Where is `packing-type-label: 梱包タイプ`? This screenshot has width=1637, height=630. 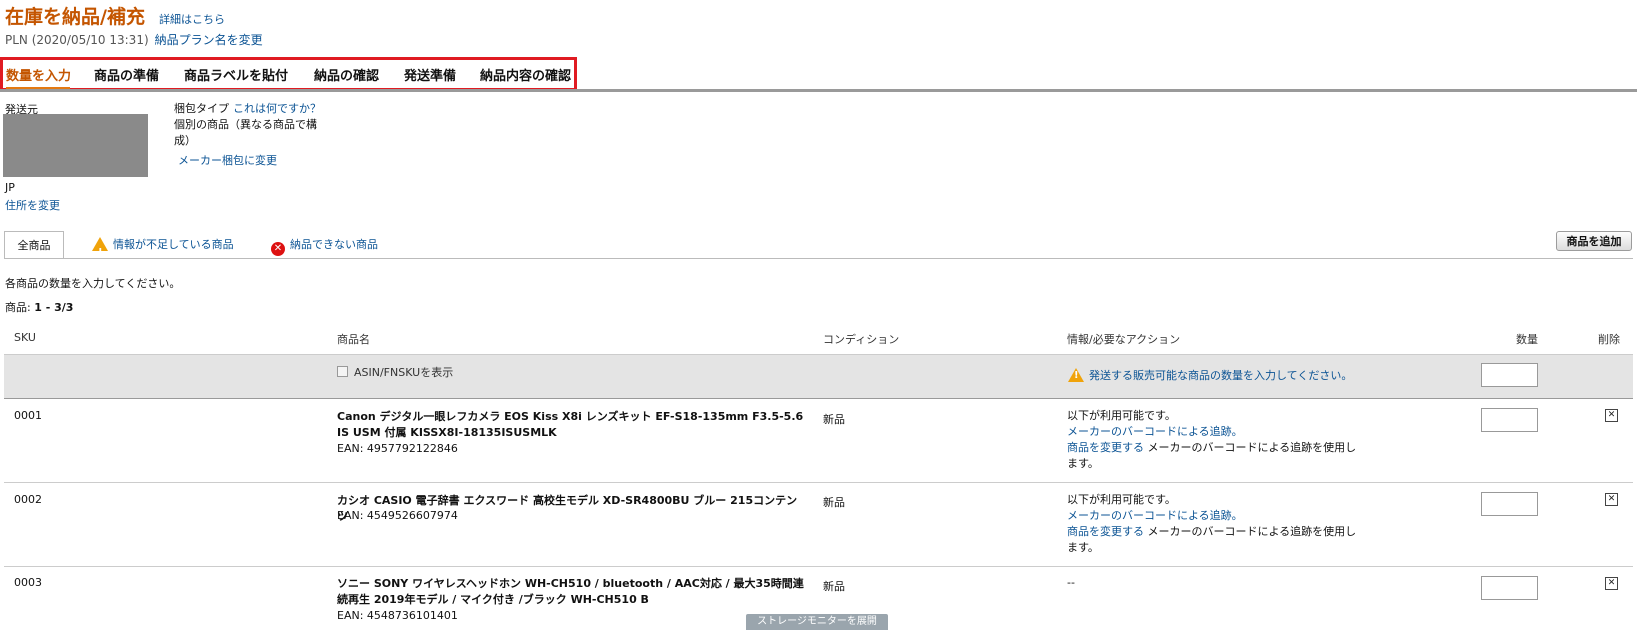 packing-type-label: 梱包タイプ is located at coordinates (201, 108).